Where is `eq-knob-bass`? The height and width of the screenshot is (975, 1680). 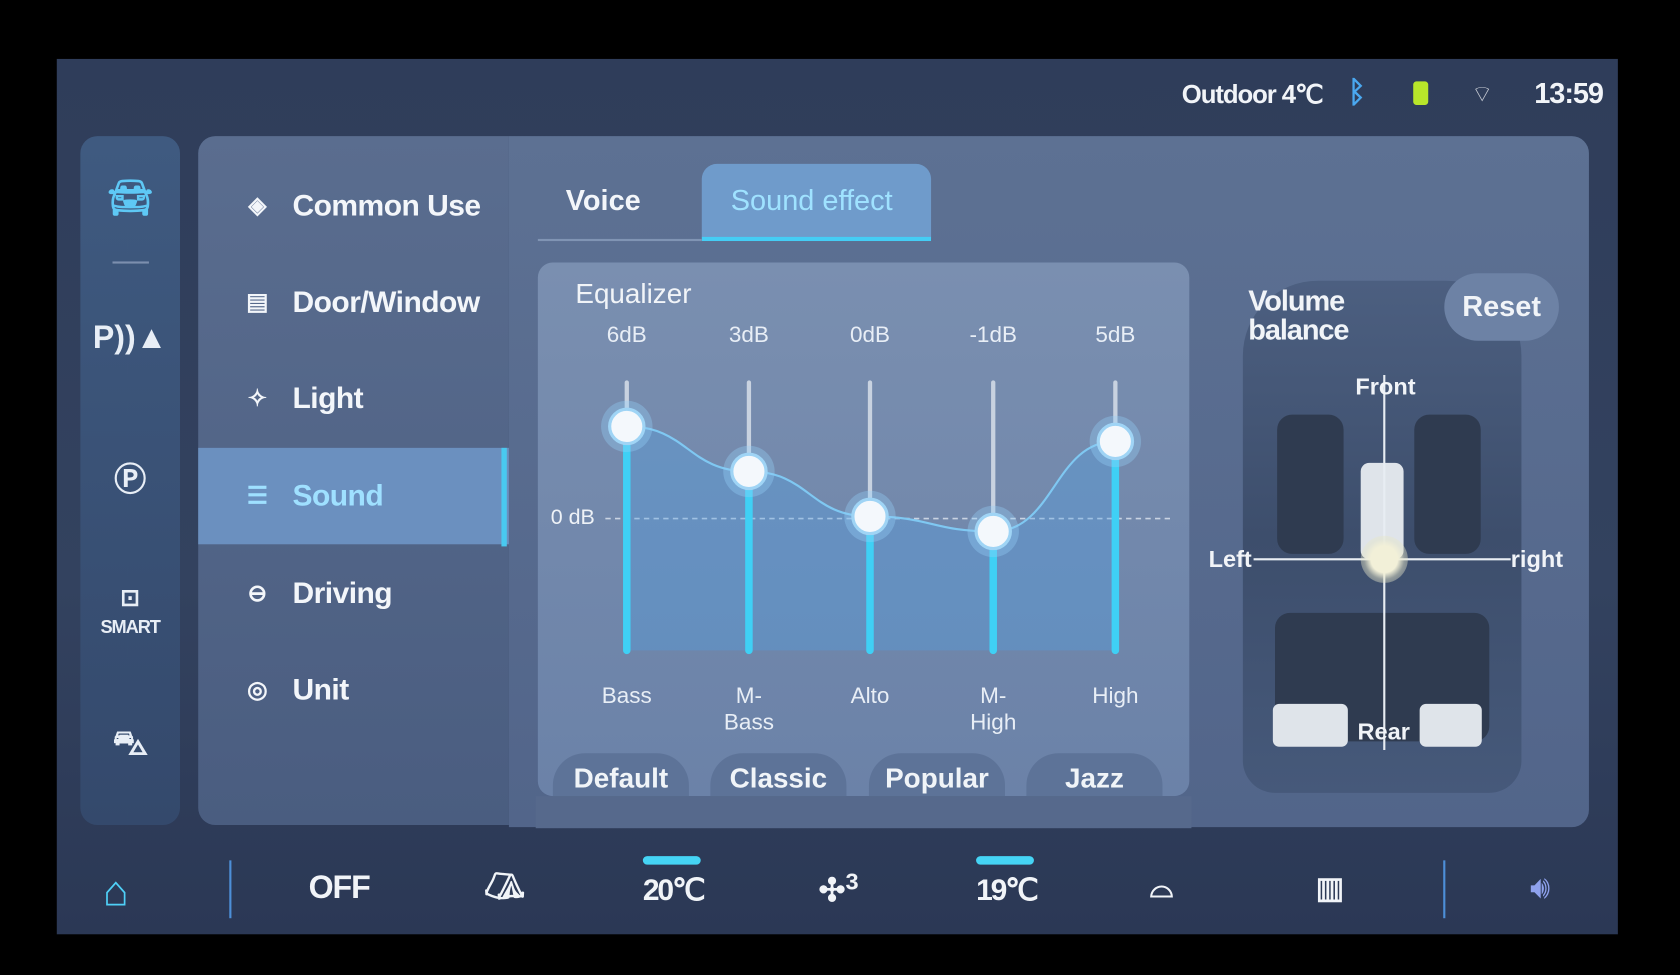 eq-knob-bass is located at coordinates (627, 426).